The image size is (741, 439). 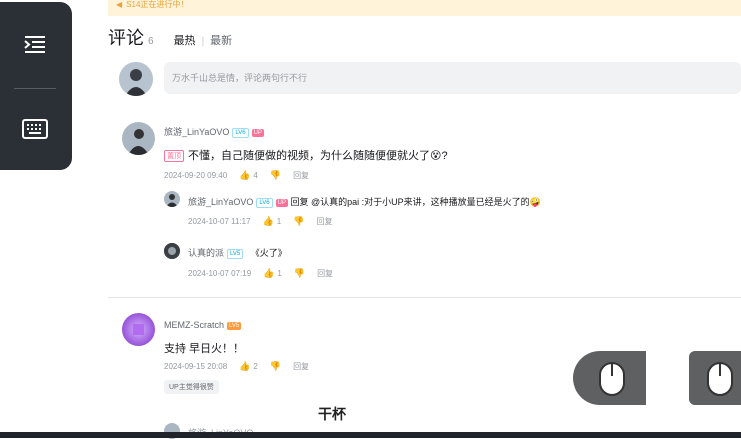 I want to click on comment-text: 置顶 不懂，自己随便做的视频，为什么随随便便就火了😵?, so click(x=306, y=155).